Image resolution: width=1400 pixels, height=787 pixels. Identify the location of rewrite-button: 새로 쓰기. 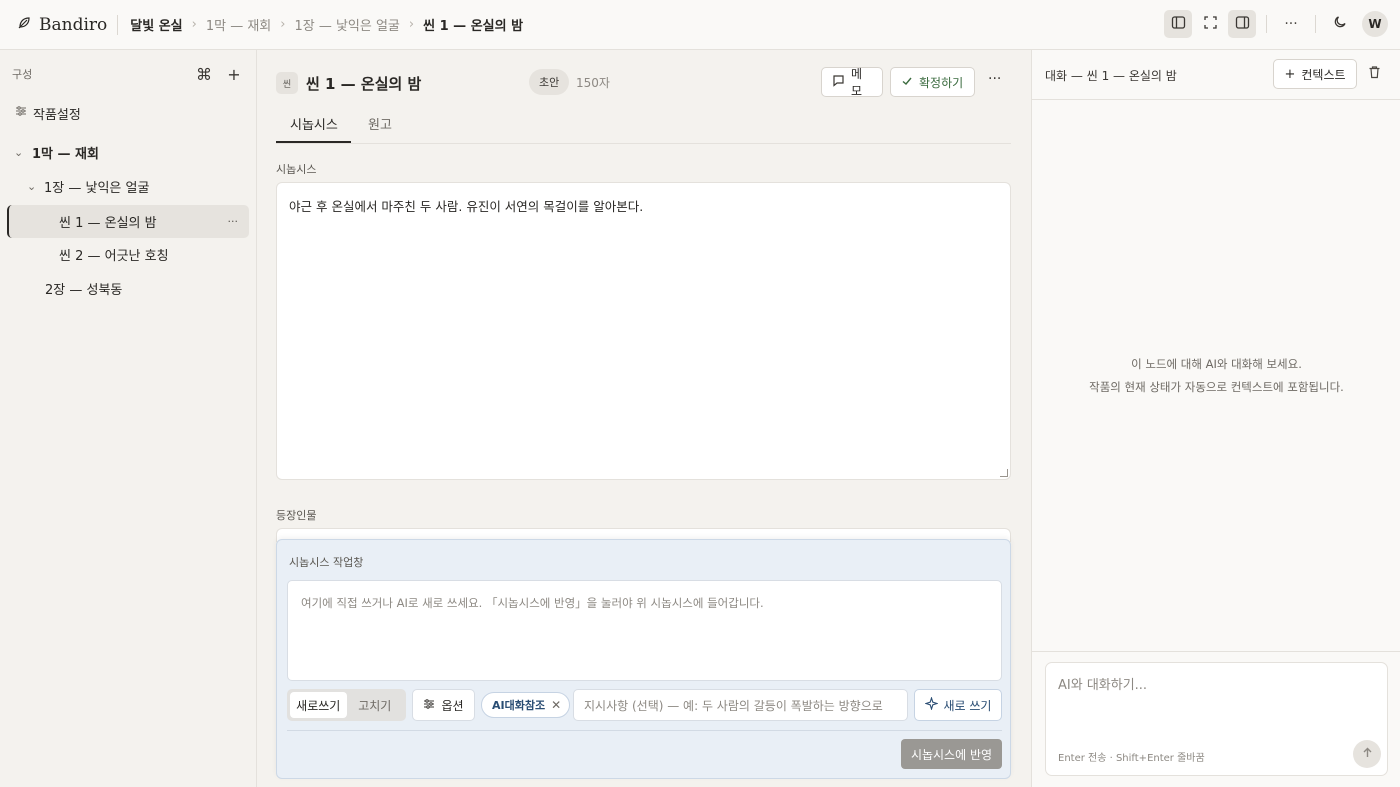
(958, 705).